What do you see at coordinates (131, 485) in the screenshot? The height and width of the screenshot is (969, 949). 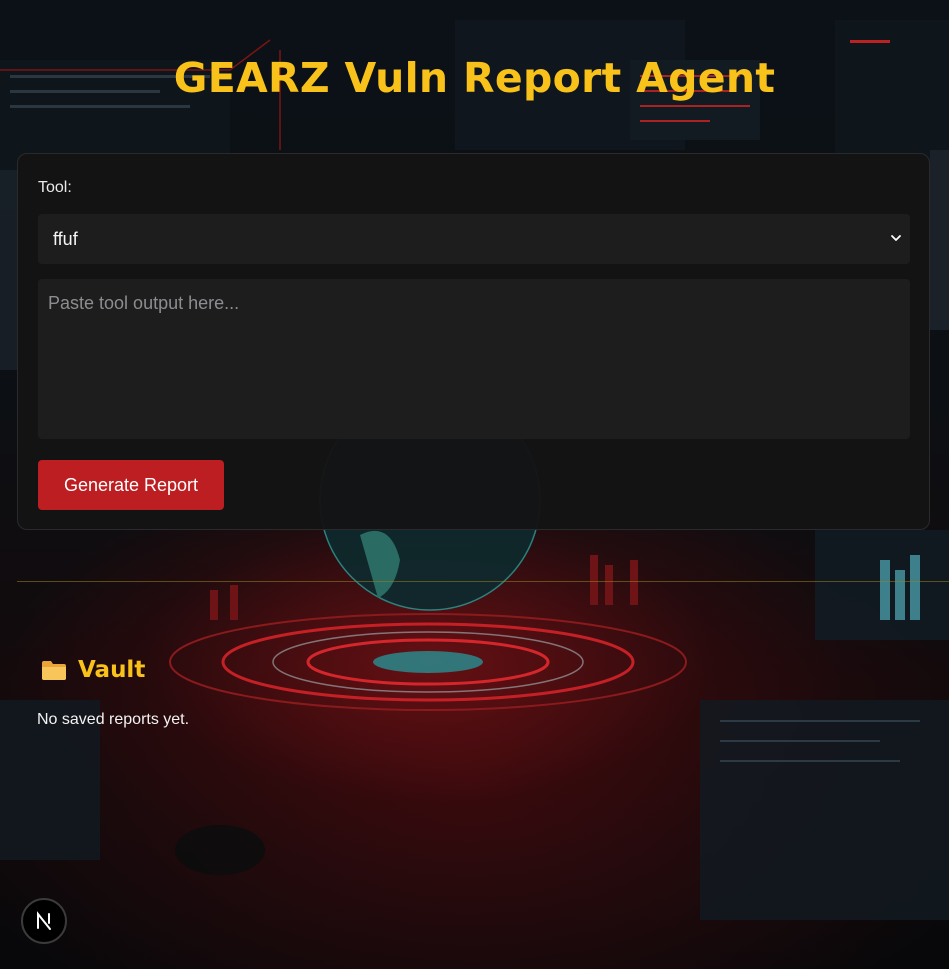 I see `generate-report-button: Generate Report` at bounding box center [131, 485].